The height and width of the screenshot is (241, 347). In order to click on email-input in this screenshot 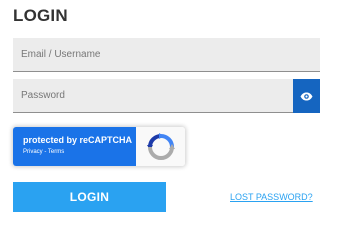, I will do `click(166, 54)`.